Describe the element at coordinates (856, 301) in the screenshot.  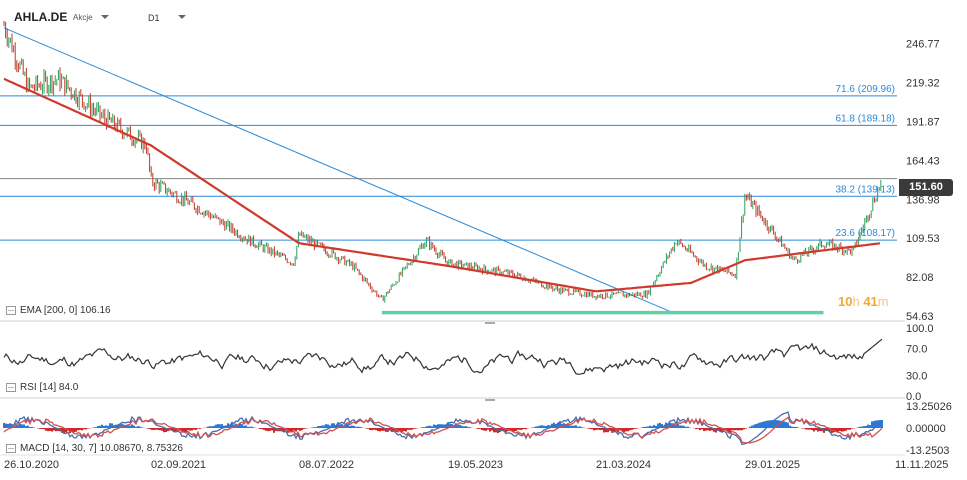
I see `countdown-hours-unit: h` at that location.